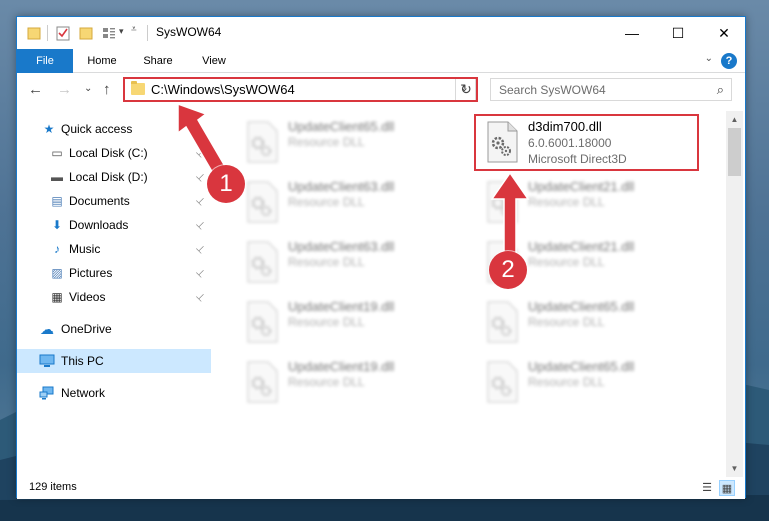 The height and width of the screenshot is (521, 769). I want to click on close-button: ✕, so click(724, 33).